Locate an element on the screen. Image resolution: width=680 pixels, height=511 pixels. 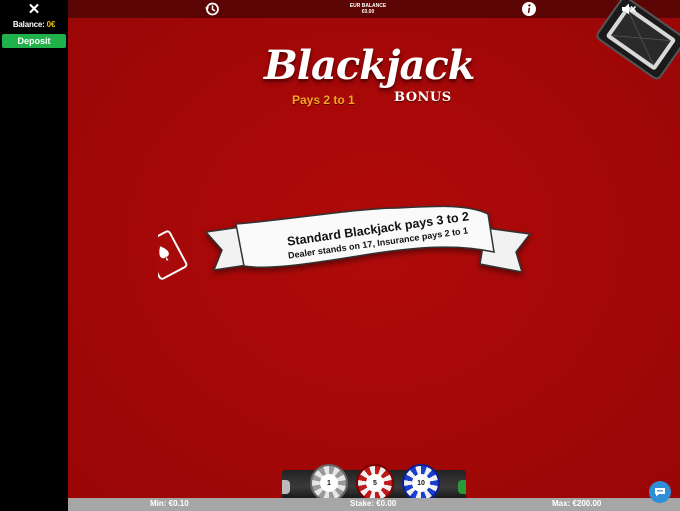
chip-edge-right is located at coordinates (462, 487).